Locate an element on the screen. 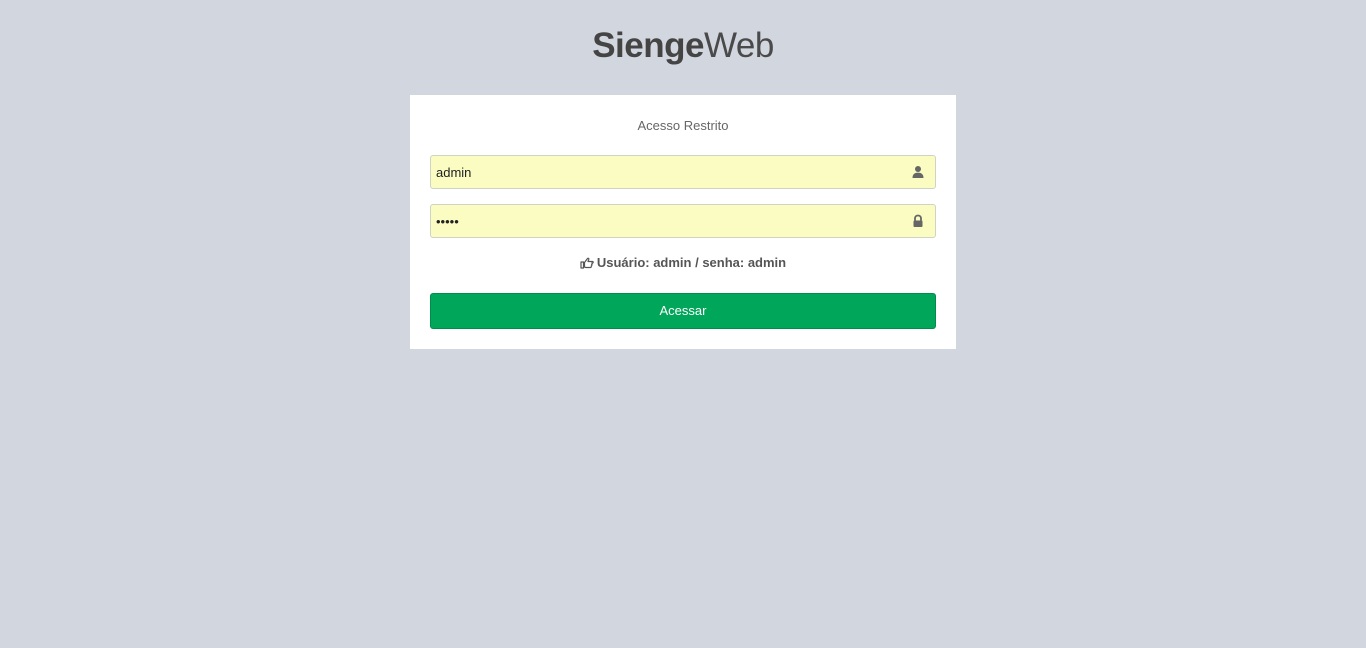 The image size is (1366, 648). credentials-hint: Usuário: admin / senha: admin is located at coordinates (683, 263).